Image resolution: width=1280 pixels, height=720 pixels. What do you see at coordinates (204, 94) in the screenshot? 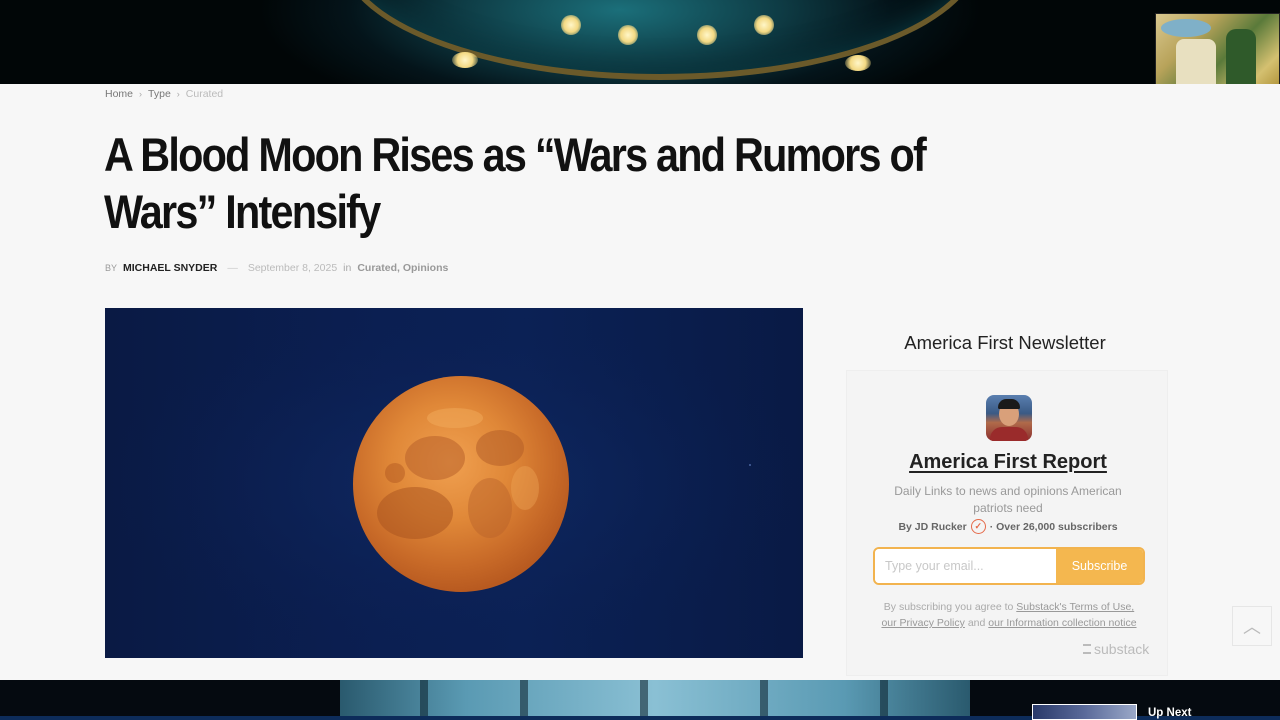
I see `breadcrumb-current: Curated` at bounding box center [204, 94].